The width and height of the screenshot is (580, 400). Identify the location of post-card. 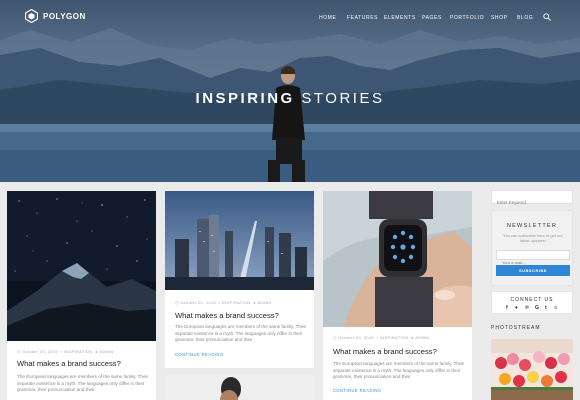
(239, 387).